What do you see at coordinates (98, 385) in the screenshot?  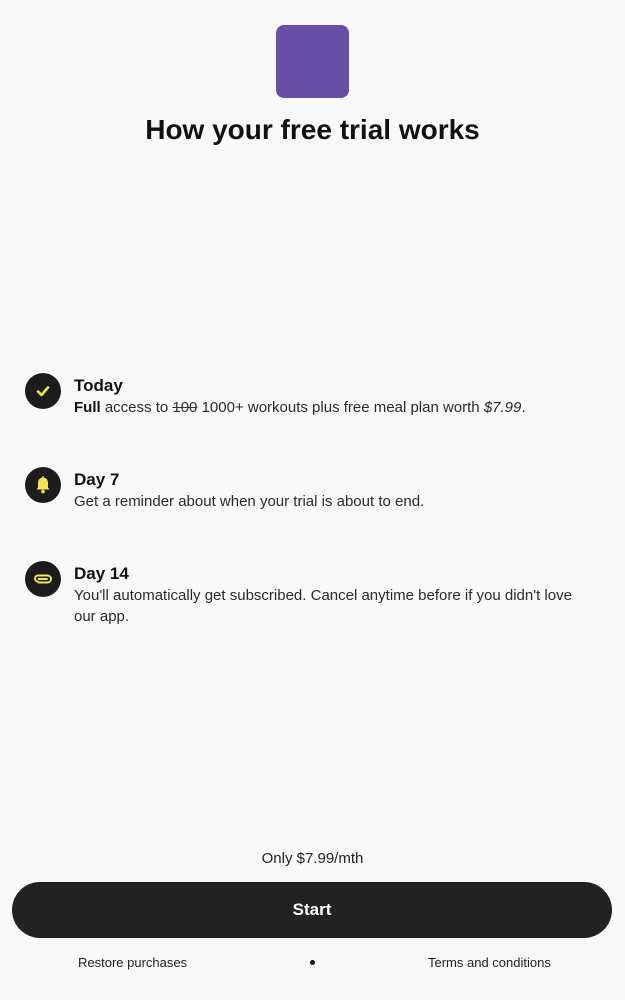 I see `step-title: Today` at bounding box center [98, 385].